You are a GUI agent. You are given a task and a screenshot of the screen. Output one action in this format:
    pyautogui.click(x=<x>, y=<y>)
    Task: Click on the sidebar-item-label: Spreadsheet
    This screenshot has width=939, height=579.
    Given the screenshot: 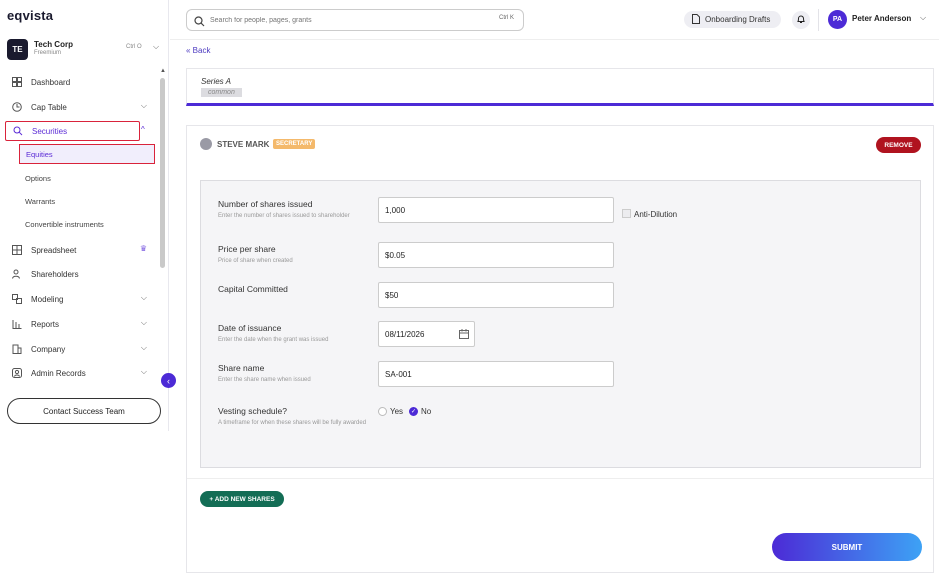 What is the action you would take?
    pyautogui.click(x=54, y=250)
    